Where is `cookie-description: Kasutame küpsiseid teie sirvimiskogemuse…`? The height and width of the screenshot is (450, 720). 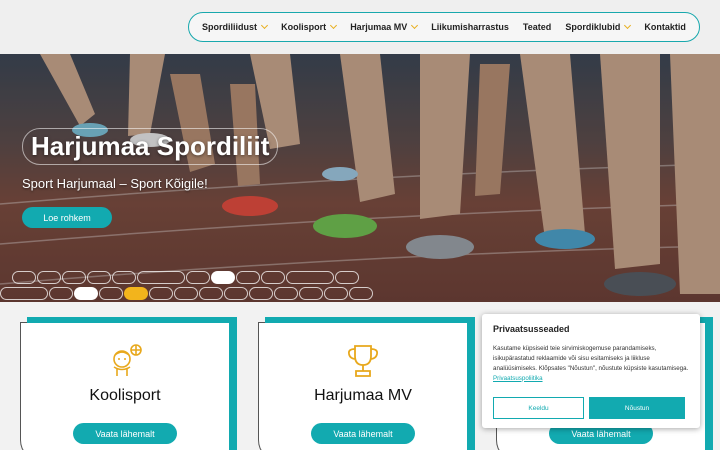
cookie-description: Kasutame küpsiseid teie sirvimiskogemuse… is located at coordinates (591, 358).